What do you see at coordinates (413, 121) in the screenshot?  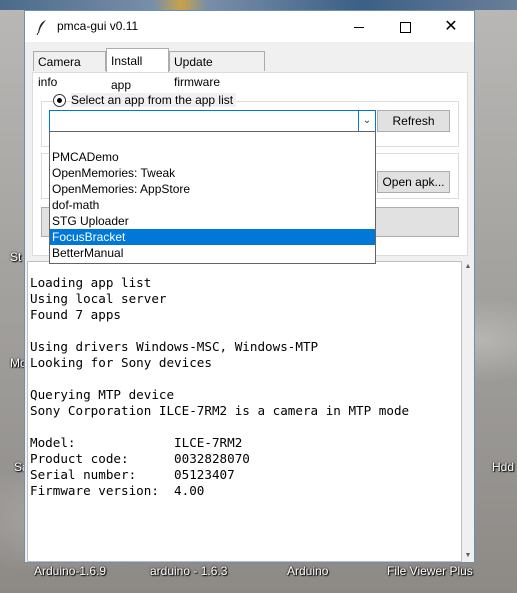 I see `refresh-button: Refresh` at bounding box center [413, 121].